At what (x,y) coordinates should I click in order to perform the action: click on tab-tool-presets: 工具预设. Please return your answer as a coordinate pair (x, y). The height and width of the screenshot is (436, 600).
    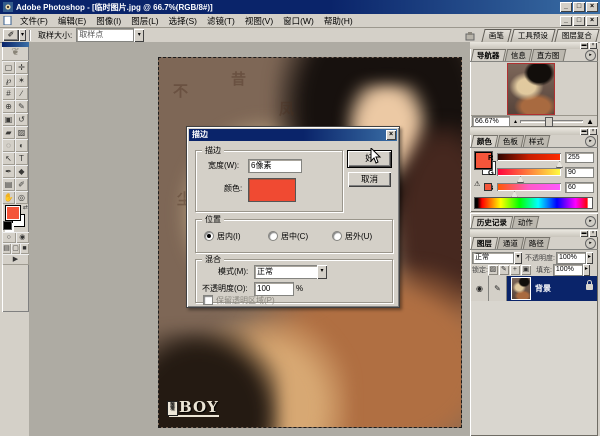
    Looking at the image, I should click on (533, 35).